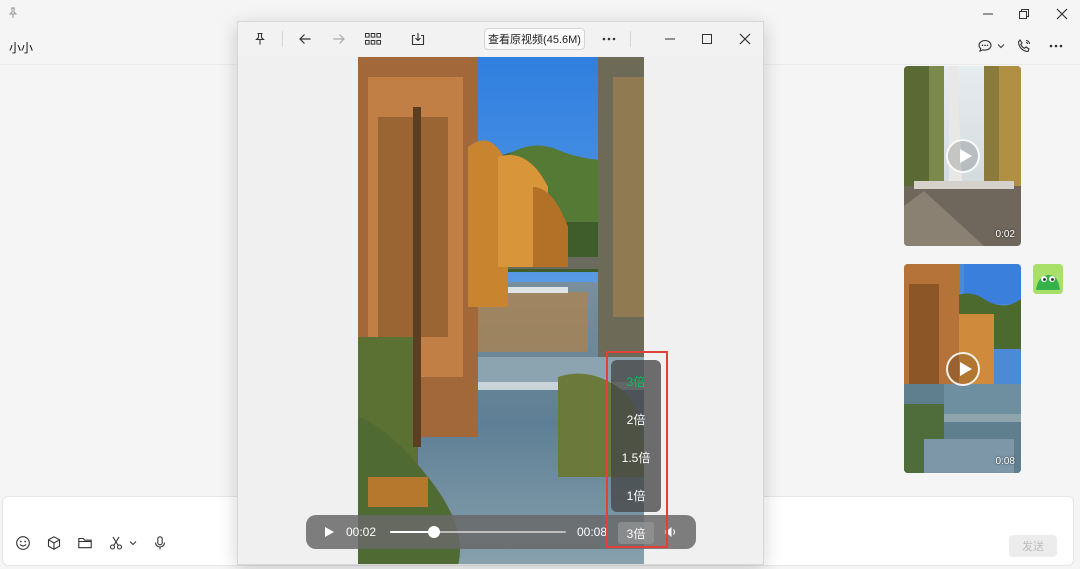  I want to click on viewer-toolbar: 查看原视频(45.6M), so click(500, 39).